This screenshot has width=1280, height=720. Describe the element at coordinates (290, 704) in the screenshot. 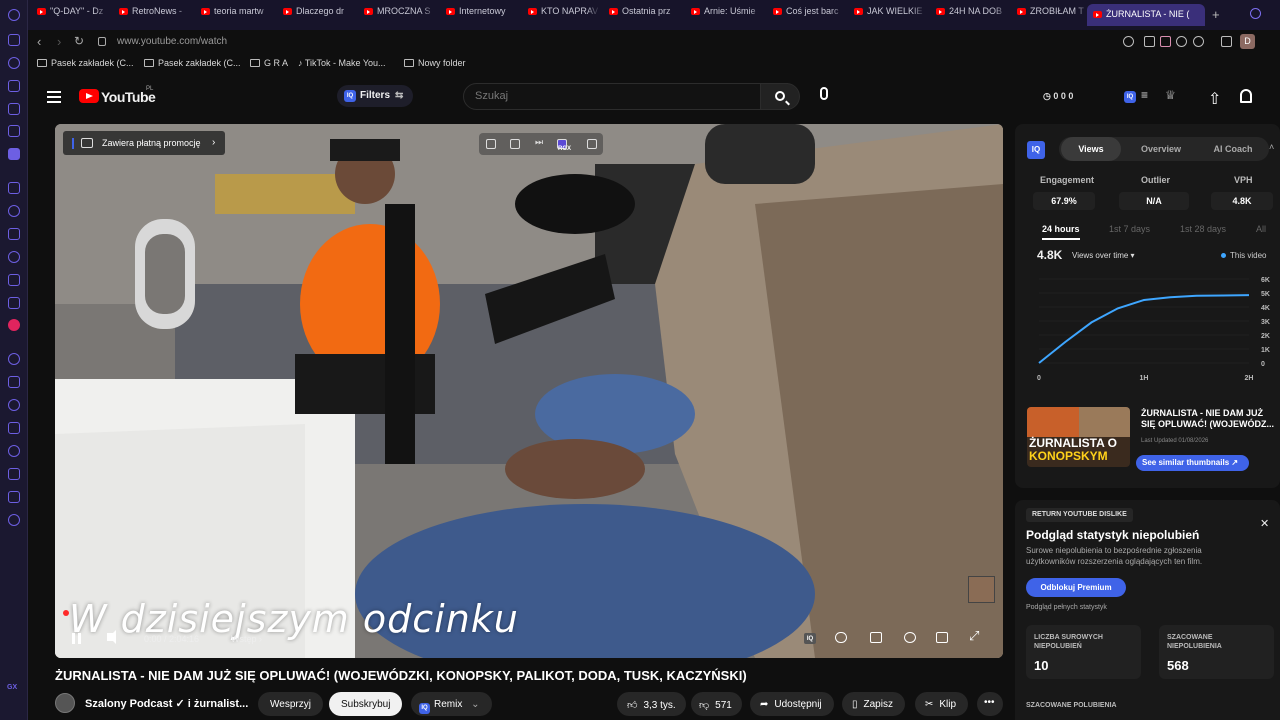

I see `support-button: Wesprzyj` at that location.